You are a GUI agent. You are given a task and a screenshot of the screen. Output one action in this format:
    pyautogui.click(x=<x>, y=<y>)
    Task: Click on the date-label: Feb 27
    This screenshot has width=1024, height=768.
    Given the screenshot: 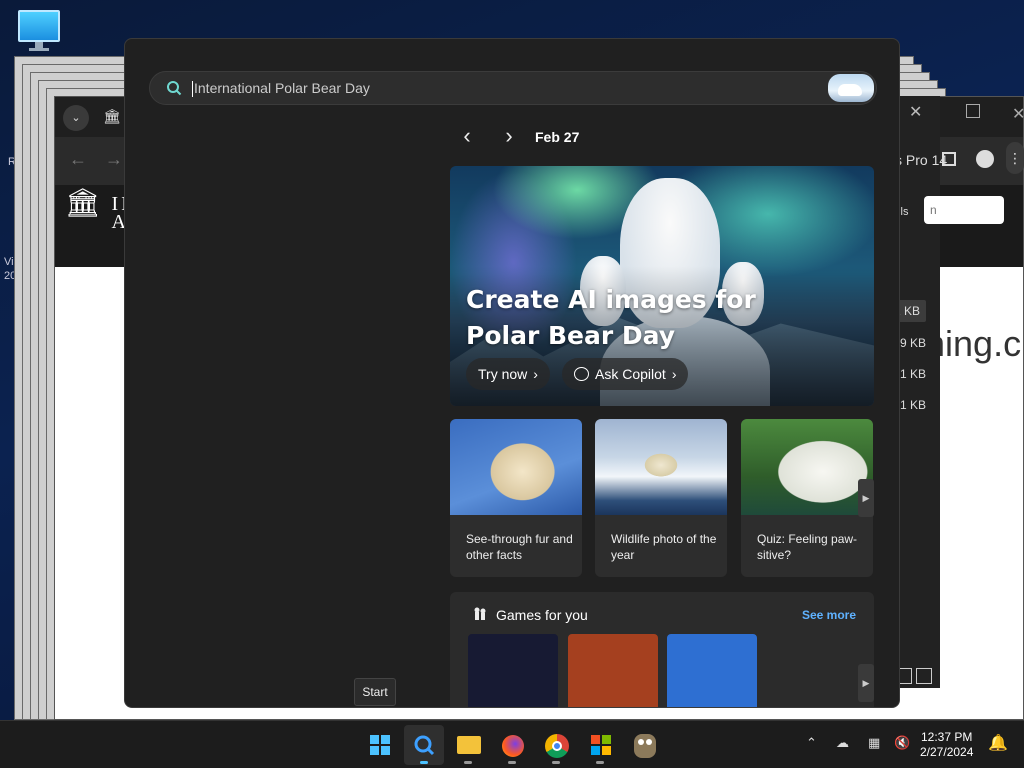 What is the action you would take?
    pyautogui.click(x=557, y=137)
    